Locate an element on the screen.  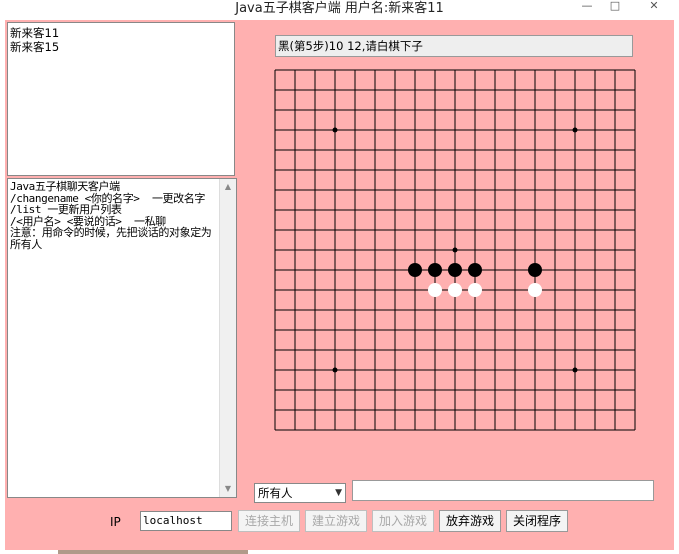
exit-program-button: 关闭程序 is located at coordinates (537, 521).